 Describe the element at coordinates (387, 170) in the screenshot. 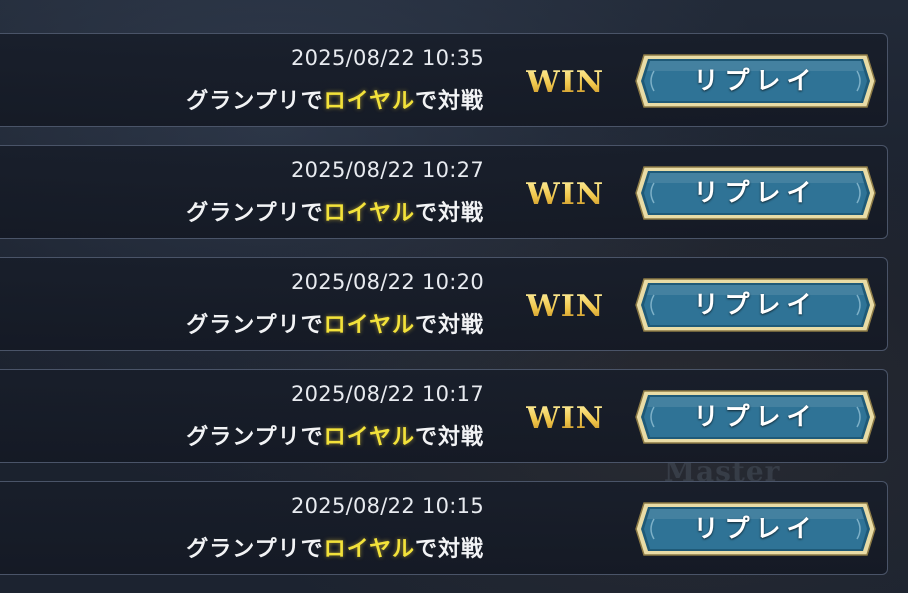

I see `match-datetime: 2025/08/22 10:27` at that location.